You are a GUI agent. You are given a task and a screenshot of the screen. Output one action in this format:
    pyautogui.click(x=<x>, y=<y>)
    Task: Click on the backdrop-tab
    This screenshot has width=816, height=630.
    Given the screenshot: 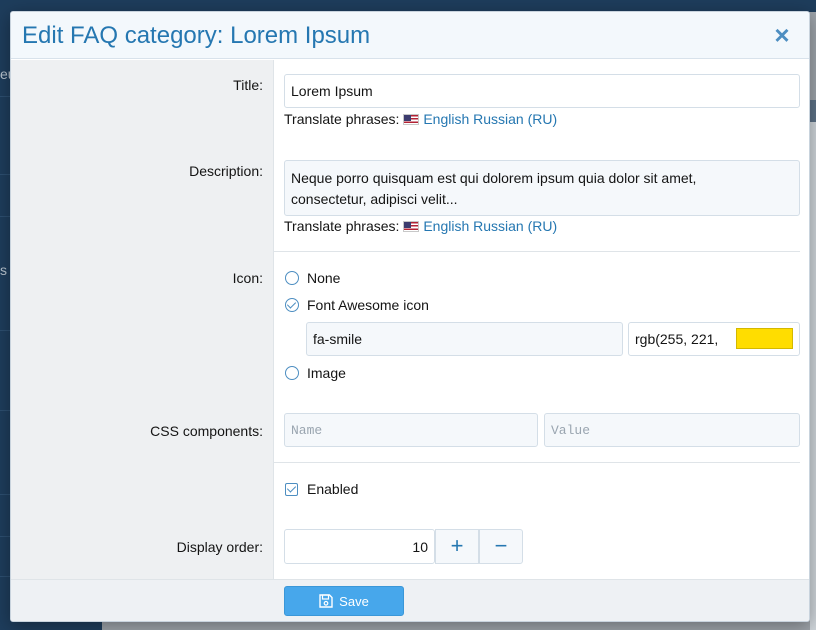 What is the action you would take?
    pyautogui.click(x=813, y=111)
    